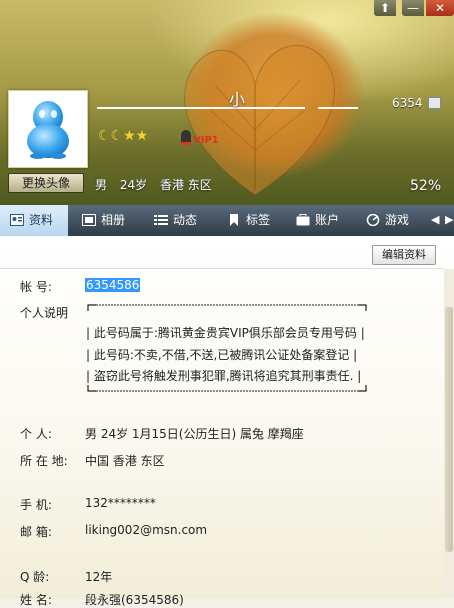 This screenshot has width=454, height=608. What do you see at coordinates (185, 185) in the screenshot?
I see `location: 香港 东区` at bounding box center [185, 185].